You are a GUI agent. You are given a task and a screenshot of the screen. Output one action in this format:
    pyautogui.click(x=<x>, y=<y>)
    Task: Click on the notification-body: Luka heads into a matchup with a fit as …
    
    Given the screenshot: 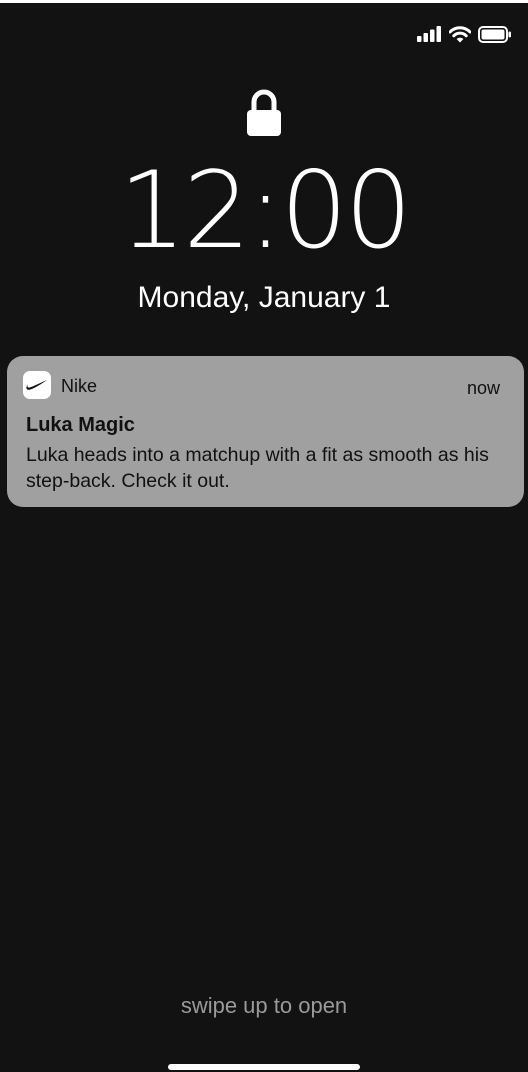 What is the action you would take?
    pyautogui.click(x=257, y=468)
    